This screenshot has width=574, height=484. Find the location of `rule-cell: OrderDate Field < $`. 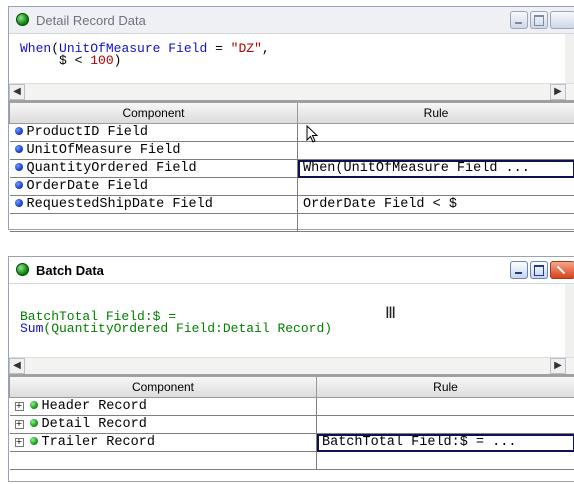

rule-cell: OrderDate Field < $ is located at coordinates (435, 204).